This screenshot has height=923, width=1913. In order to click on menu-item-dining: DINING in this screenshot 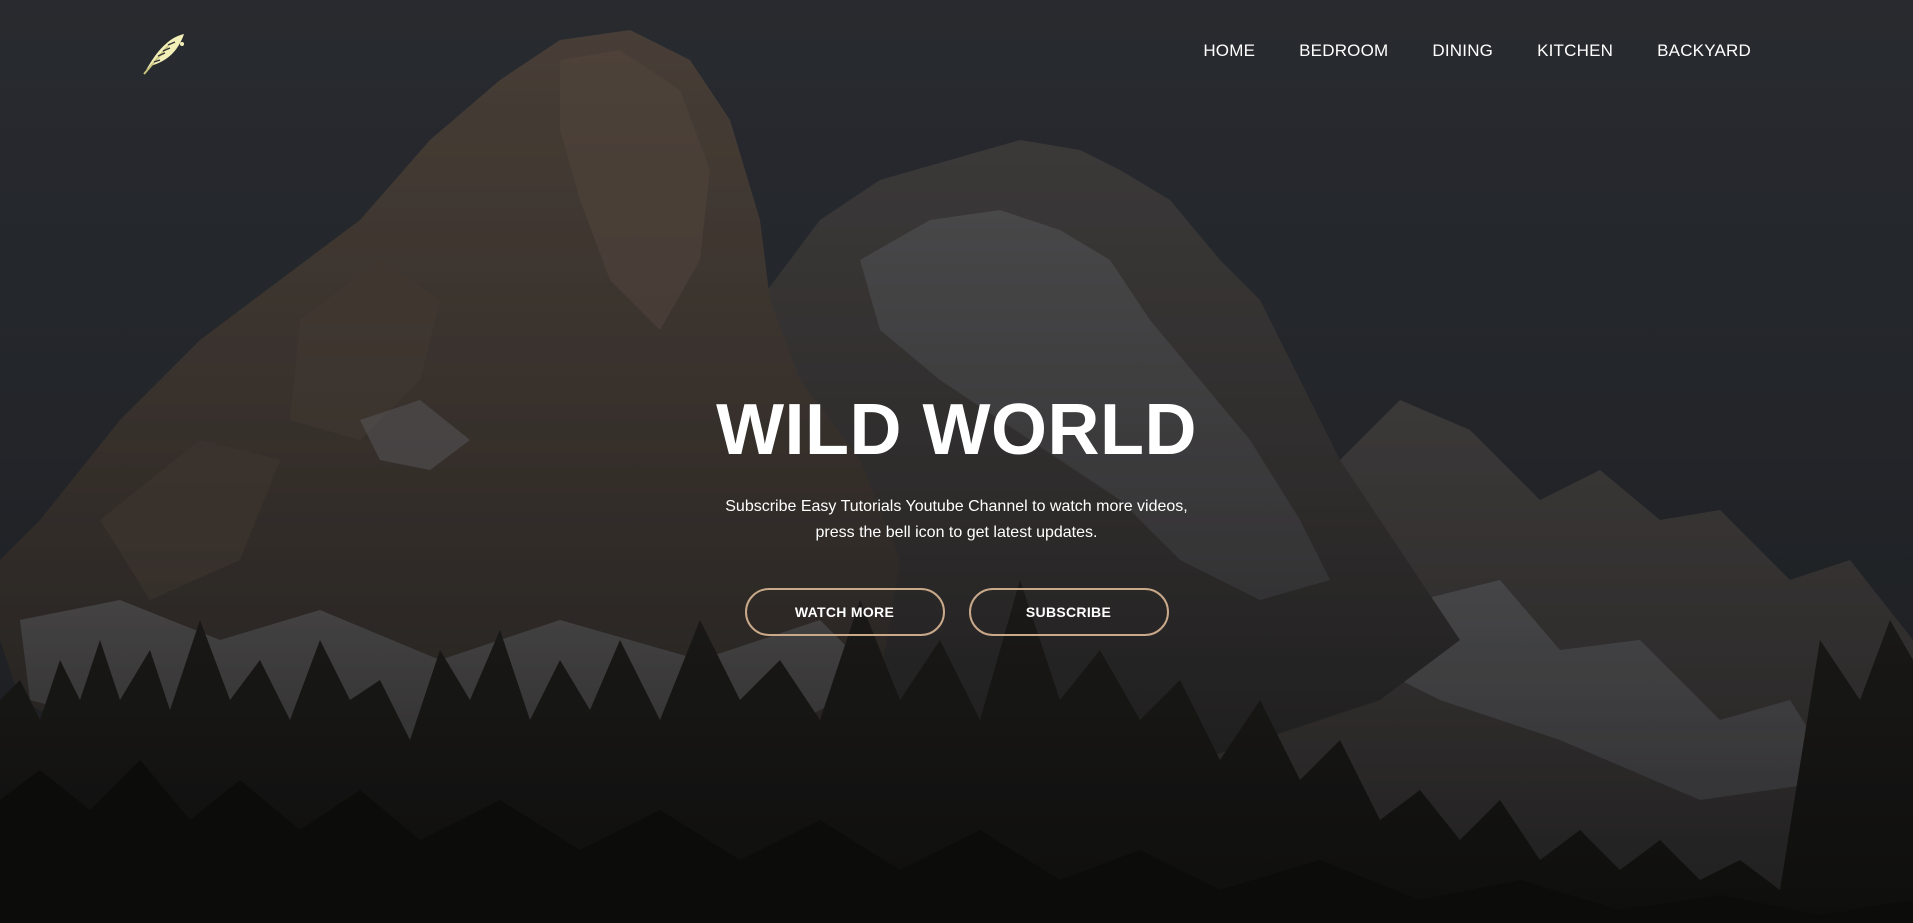, I will do `click(1462, 51)`.